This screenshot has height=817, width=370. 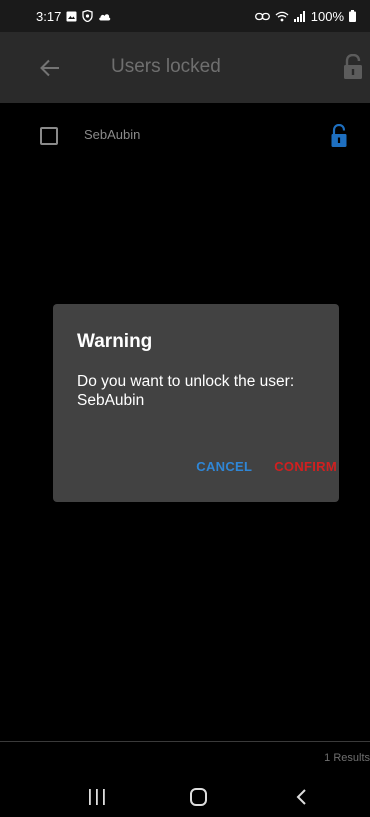 What do you see at coordinates (282, 16) in the screenshot?
I see `wifi-icon` at bounding box center [282, 16].